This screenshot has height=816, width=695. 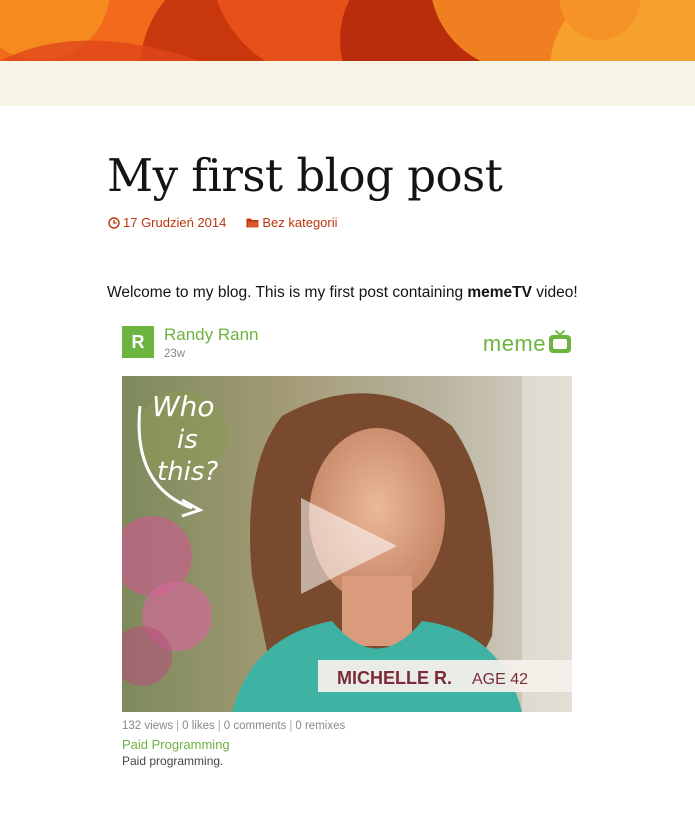 I want to click on author-name: Randy Rann, so click(x=211, y=335).